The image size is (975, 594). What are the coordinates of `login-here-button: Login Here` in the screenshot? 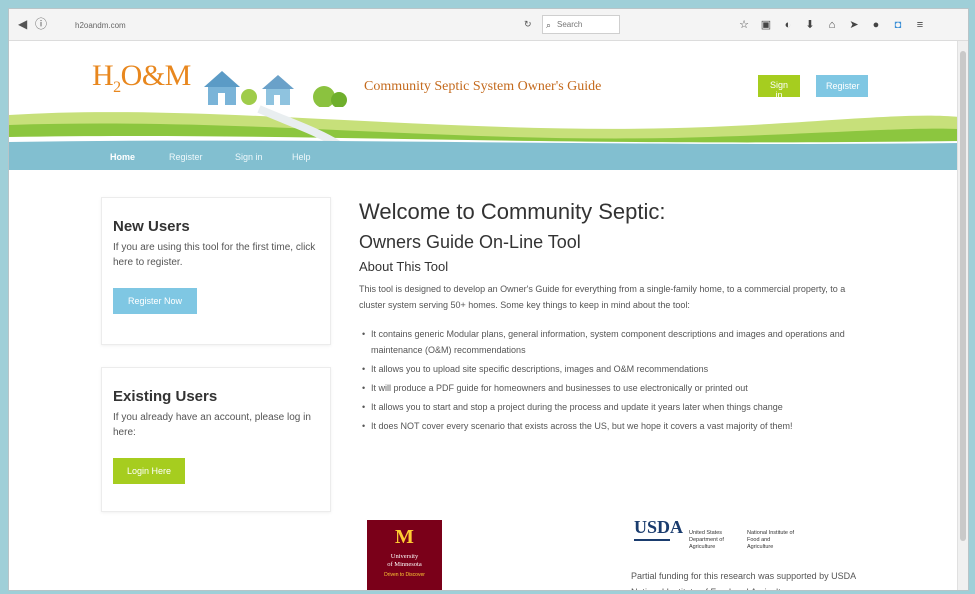 It's located at (149, 471).